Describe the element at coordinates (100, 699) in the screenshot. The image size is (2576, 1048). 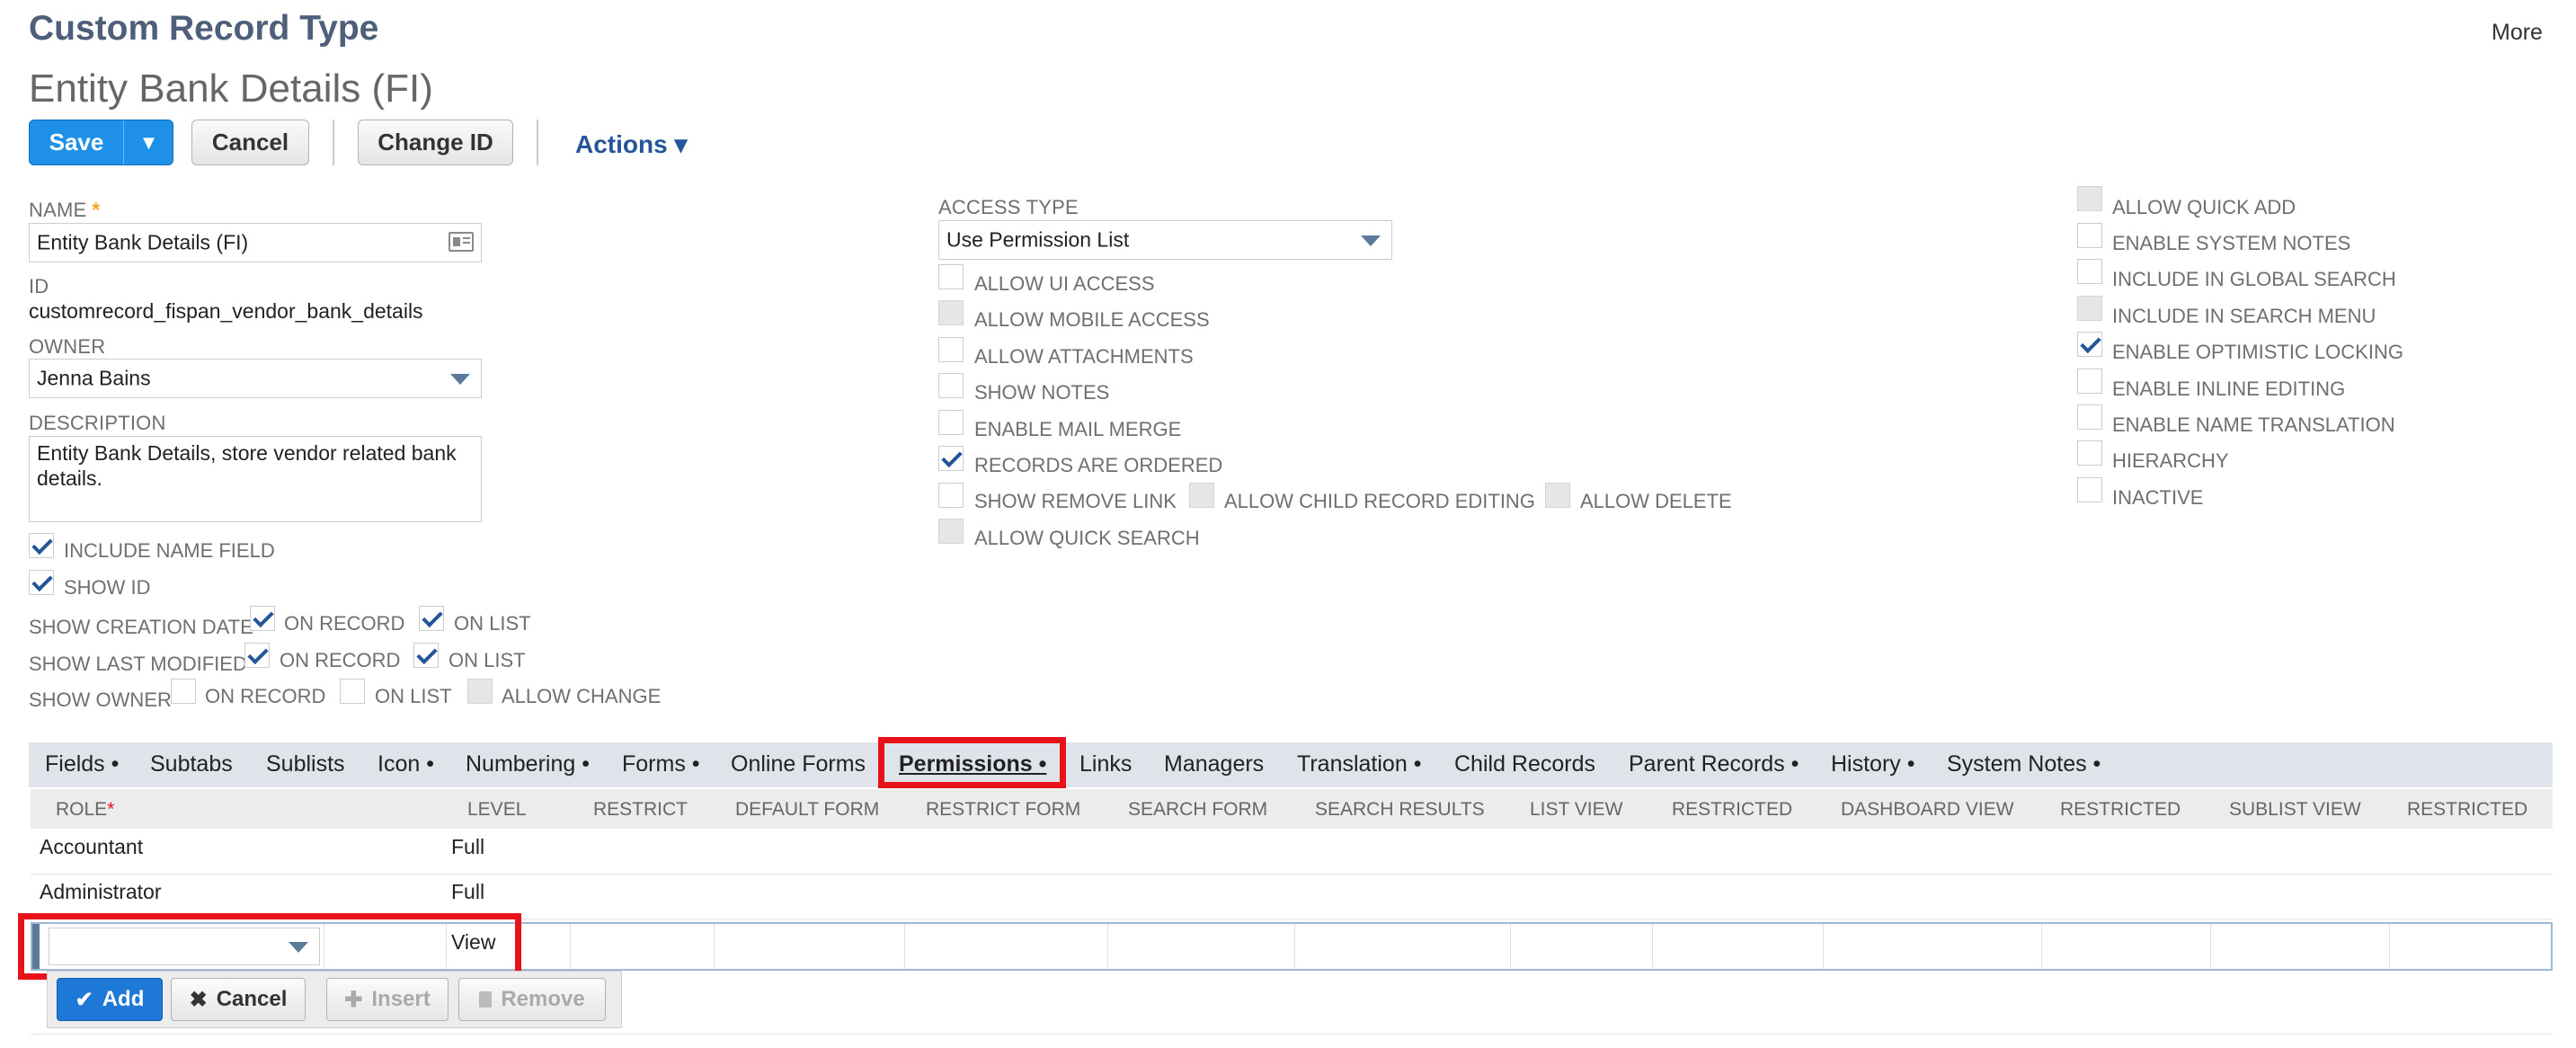
I see `show-owner-label: SHOW OWNER` at that location.